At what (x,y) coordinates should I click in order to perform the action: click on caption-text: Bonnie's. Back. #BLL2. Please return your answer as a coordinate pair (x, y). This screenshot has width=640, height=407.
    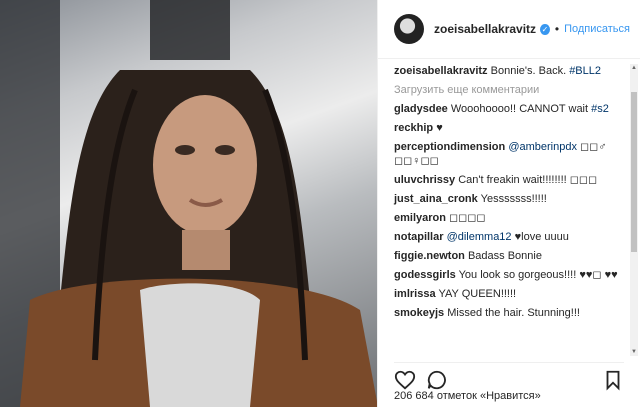
    Looking at the image, I should click on (545, 71).